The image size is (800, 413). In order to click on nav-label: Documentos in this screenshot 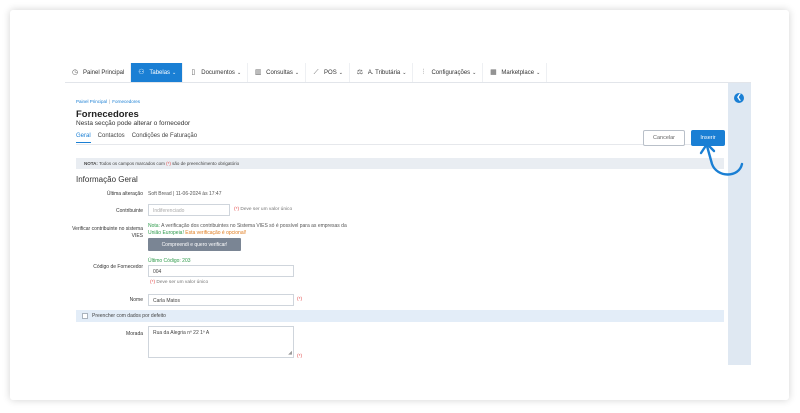, I will do `click(218, 72)`.